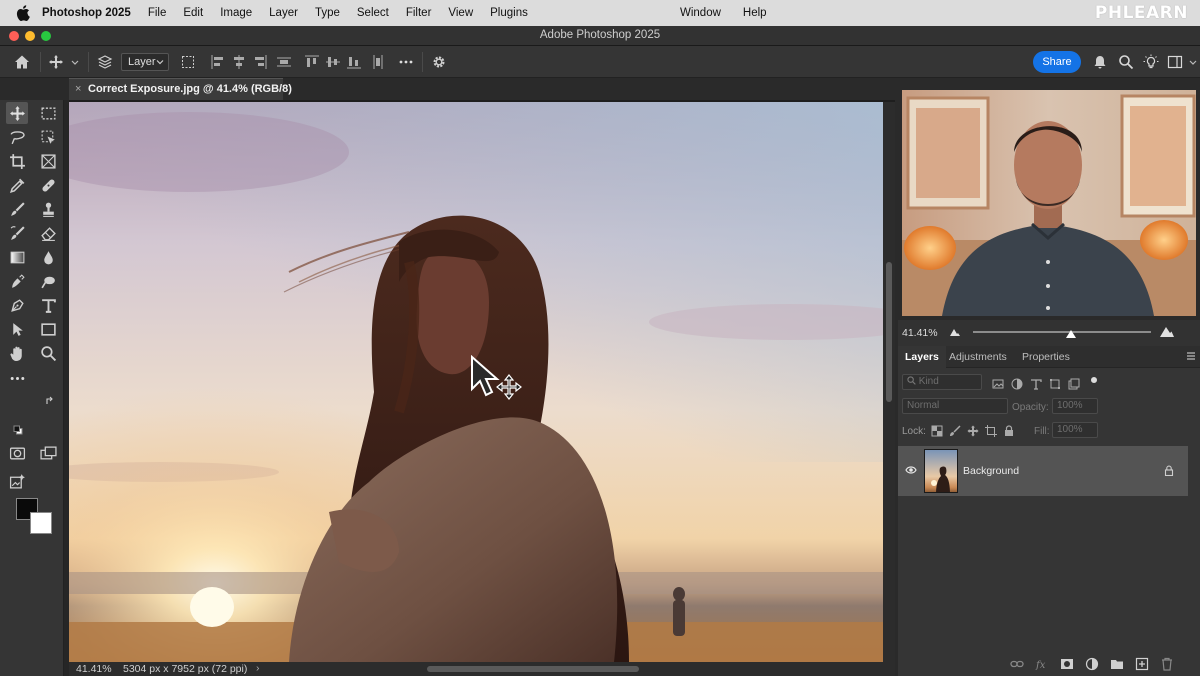  What do you see at coordinates (17, 481) in the screenshot?
I see `generative-tool-button` at bounding box center [17, 481].